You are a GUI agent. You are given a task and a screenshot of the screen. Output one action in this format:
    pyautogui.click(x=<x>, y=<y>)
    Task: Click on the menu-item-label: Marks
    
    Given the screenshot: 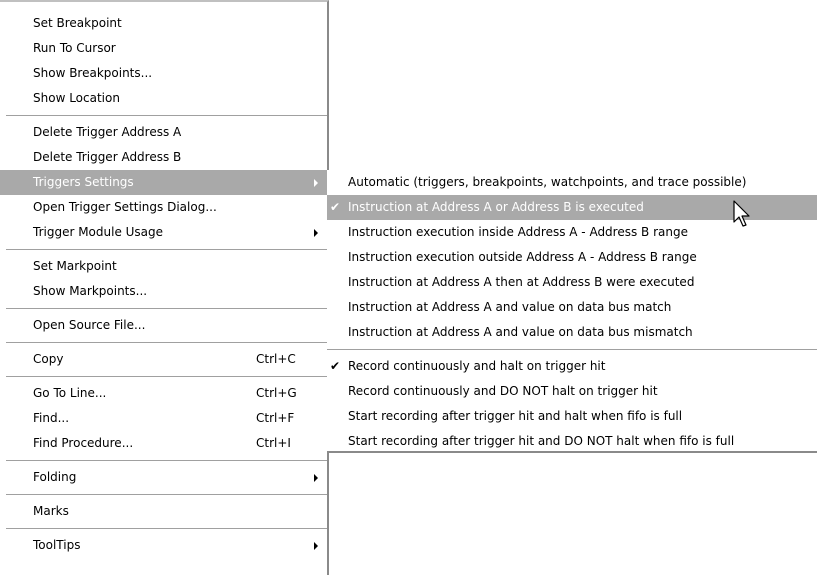 What is the action you would take?
    pyautogui.click(x=51, y=511)
    